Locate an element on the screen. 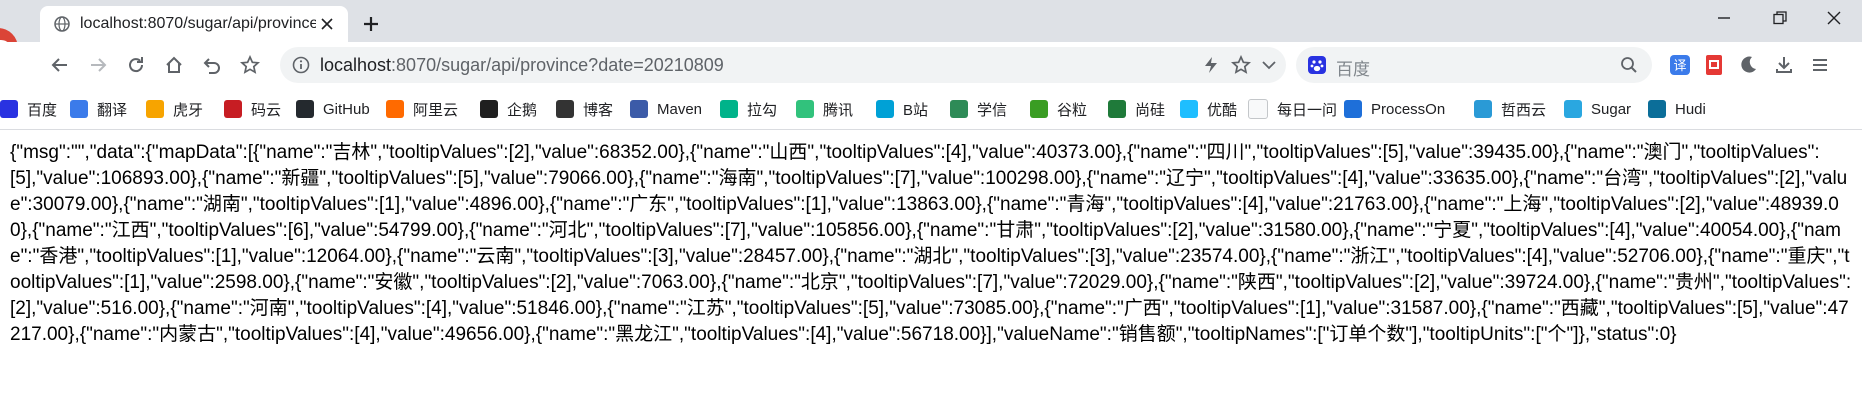 The image size is (1862, 410). chevron-down-icon is located at coordinates (1269, 65).